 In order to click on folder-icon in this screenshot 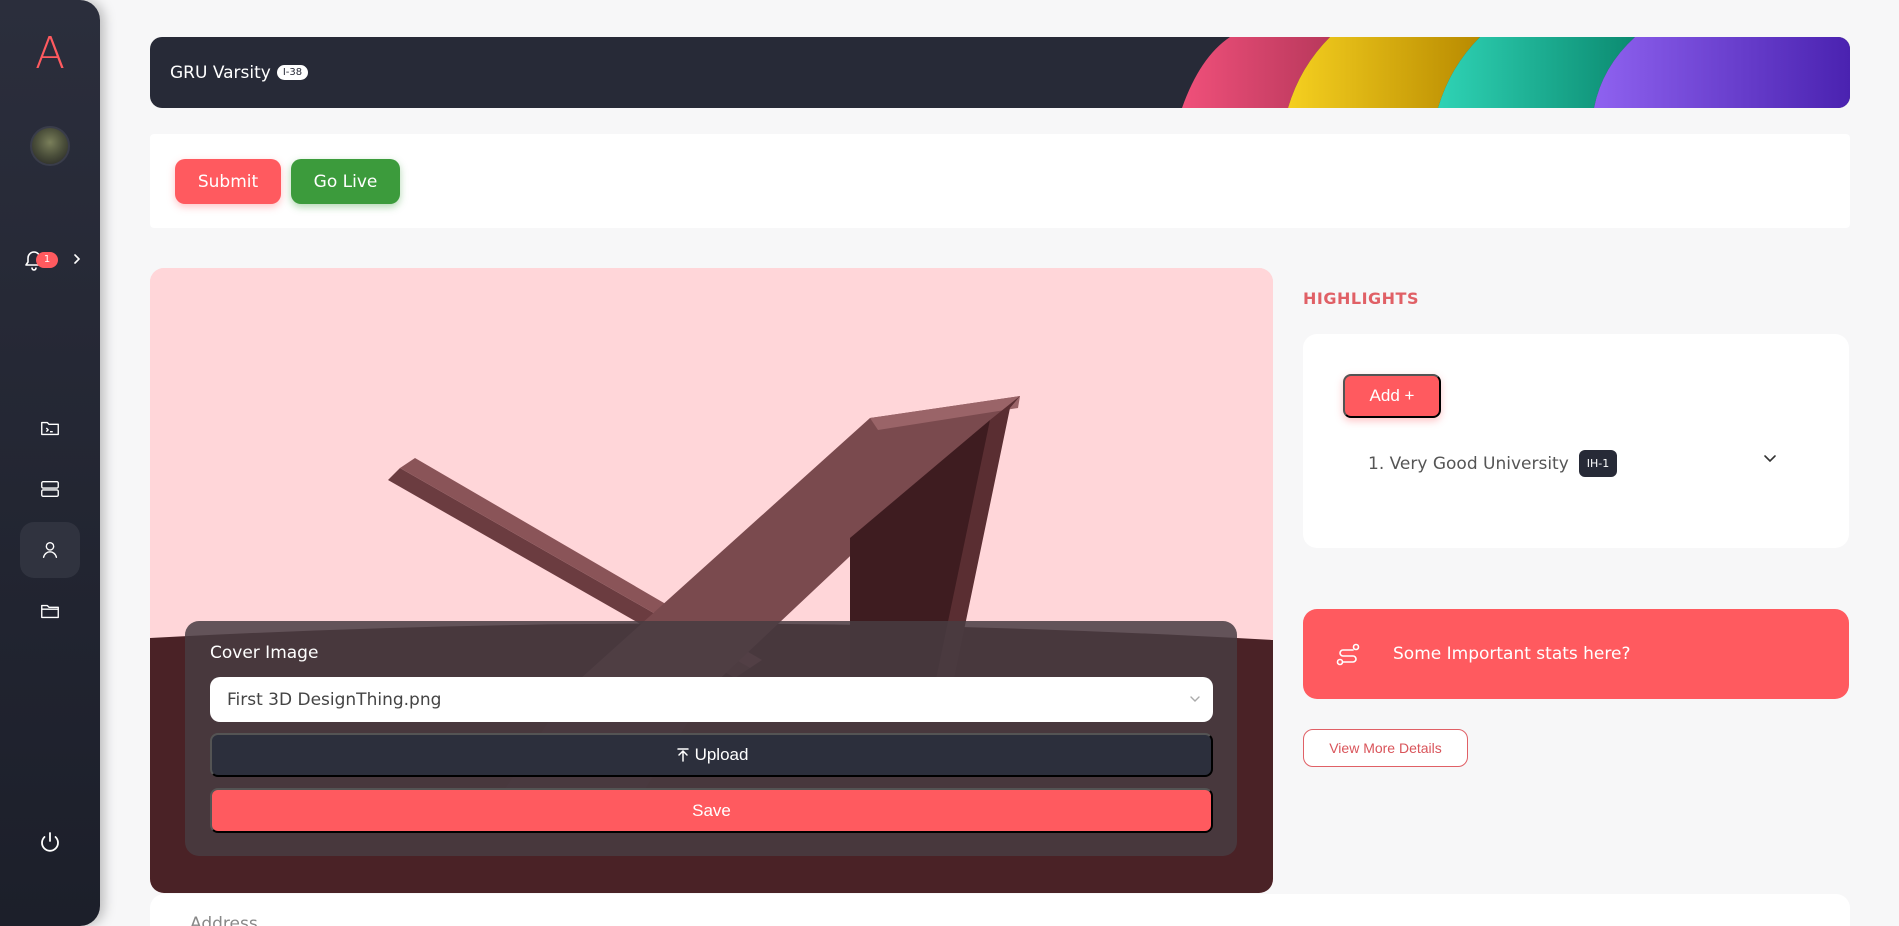, I will do `click(50, 611)`.